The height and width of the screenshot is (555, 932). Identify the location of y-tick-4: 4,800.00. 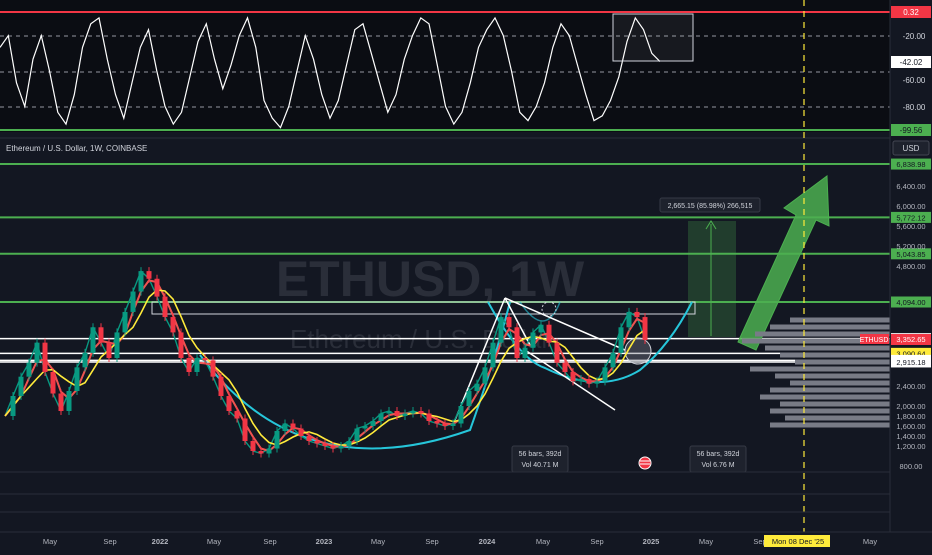
(910, 266).